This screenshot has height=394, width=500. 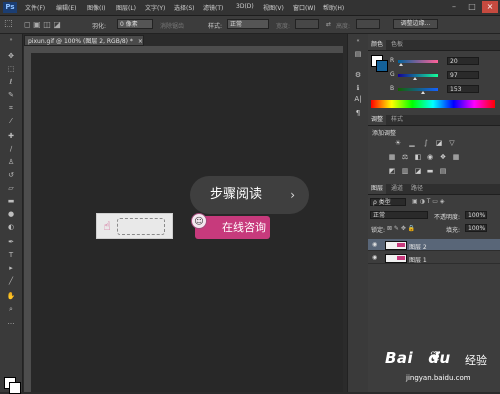 What do you see at coordinates (11, 136) in the screenshot?
I see `healing-brush-tool-icon: ✚` at bounding box center [11, 136].